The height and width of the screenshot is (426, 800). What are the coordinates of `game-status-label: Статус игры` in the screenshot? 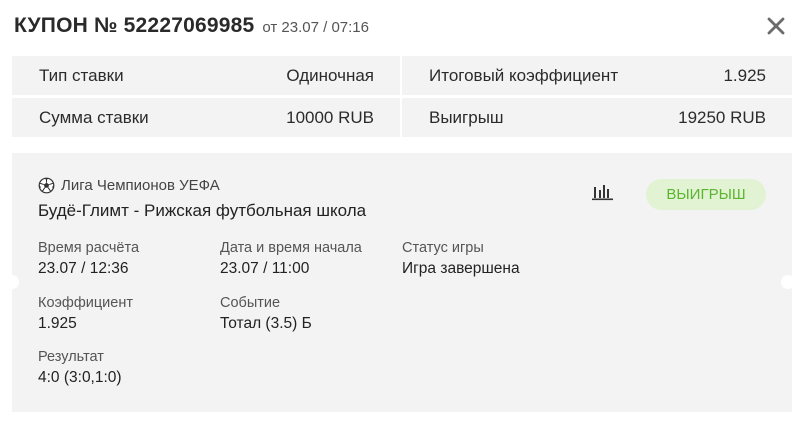 It's located at (443, 248).